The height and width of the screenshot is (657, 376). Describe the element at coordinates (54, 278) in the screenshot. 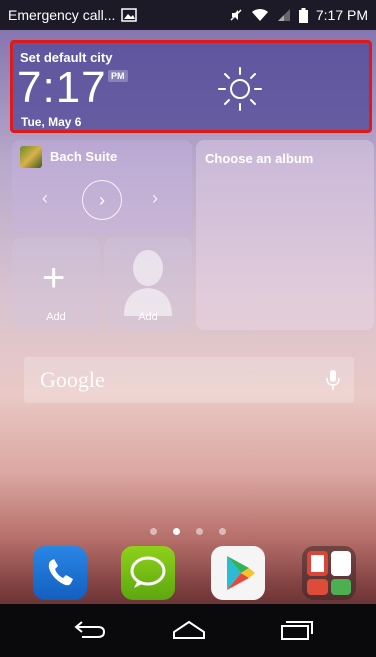

I see `plus-icon: +` at that location.